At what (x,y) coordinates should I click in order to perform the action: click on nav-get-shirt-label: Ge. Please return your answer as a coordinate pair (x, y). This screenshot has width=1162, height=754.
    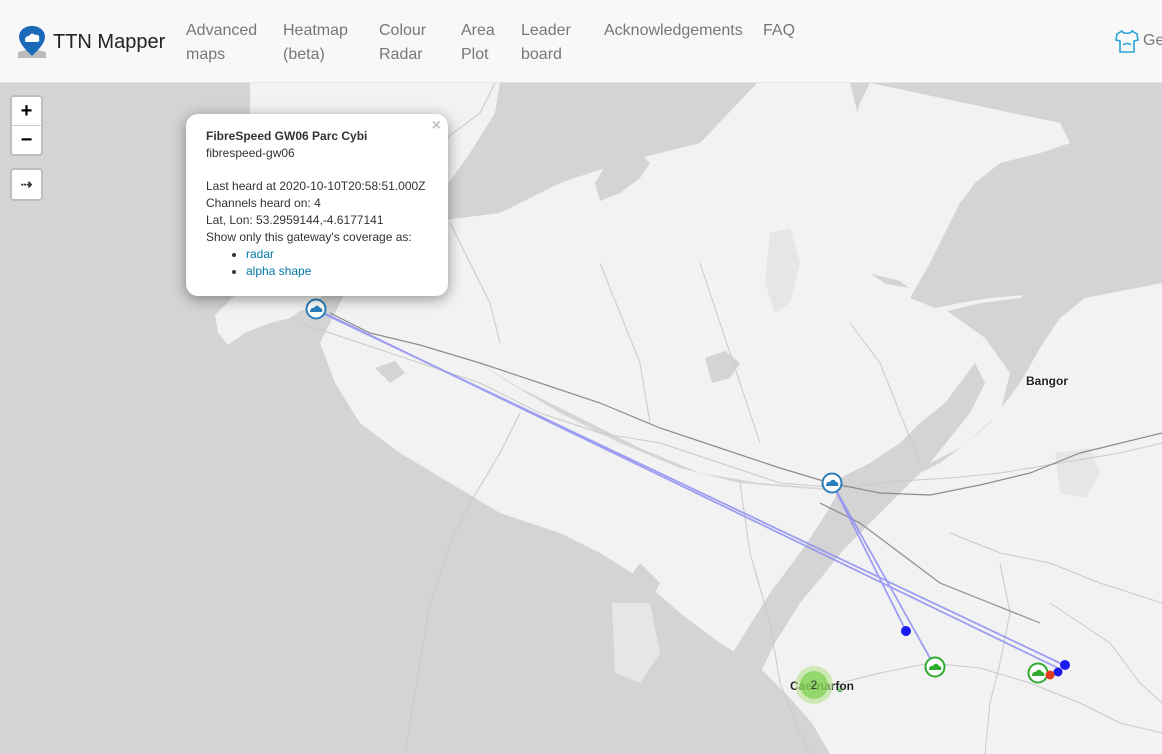
    Looking at the image, I should click on (1152, 40).